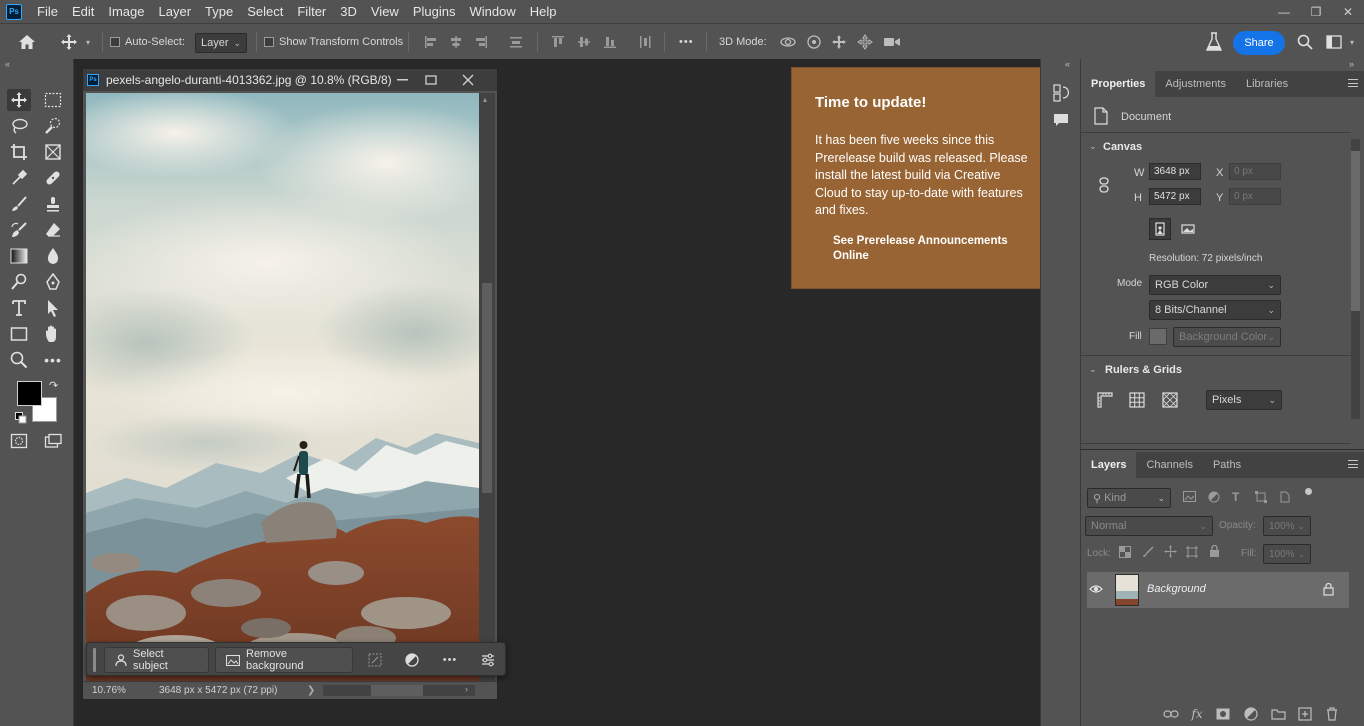 Image resolution: width=1364 pixels, height=726 pixels. Describe the element at coordinates (53, 308) in the screenshot. I see `path-selection-tool-icon` at that location.